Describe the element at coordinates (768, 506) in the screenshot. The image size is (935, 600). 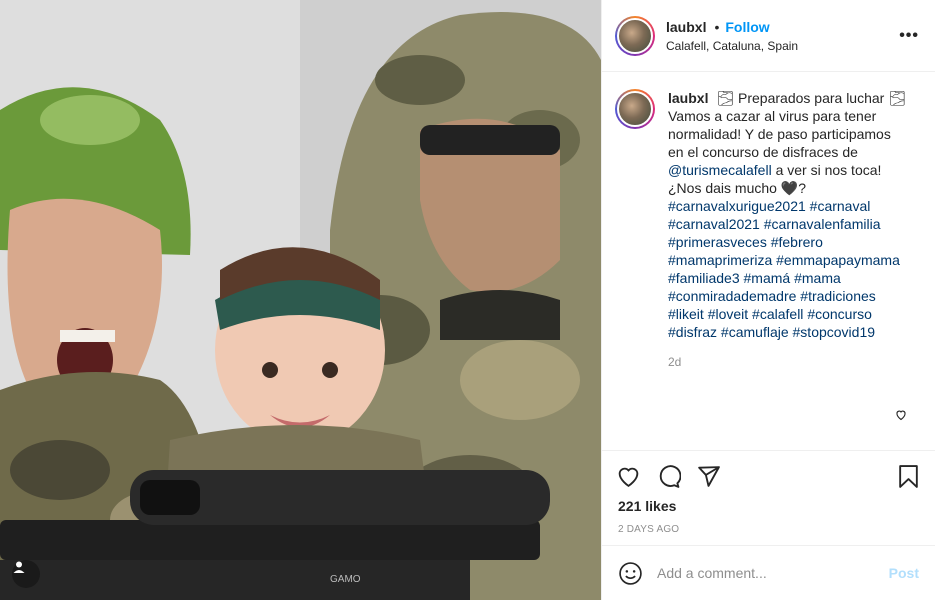
I see `likes-count: 221 likes` at that location.